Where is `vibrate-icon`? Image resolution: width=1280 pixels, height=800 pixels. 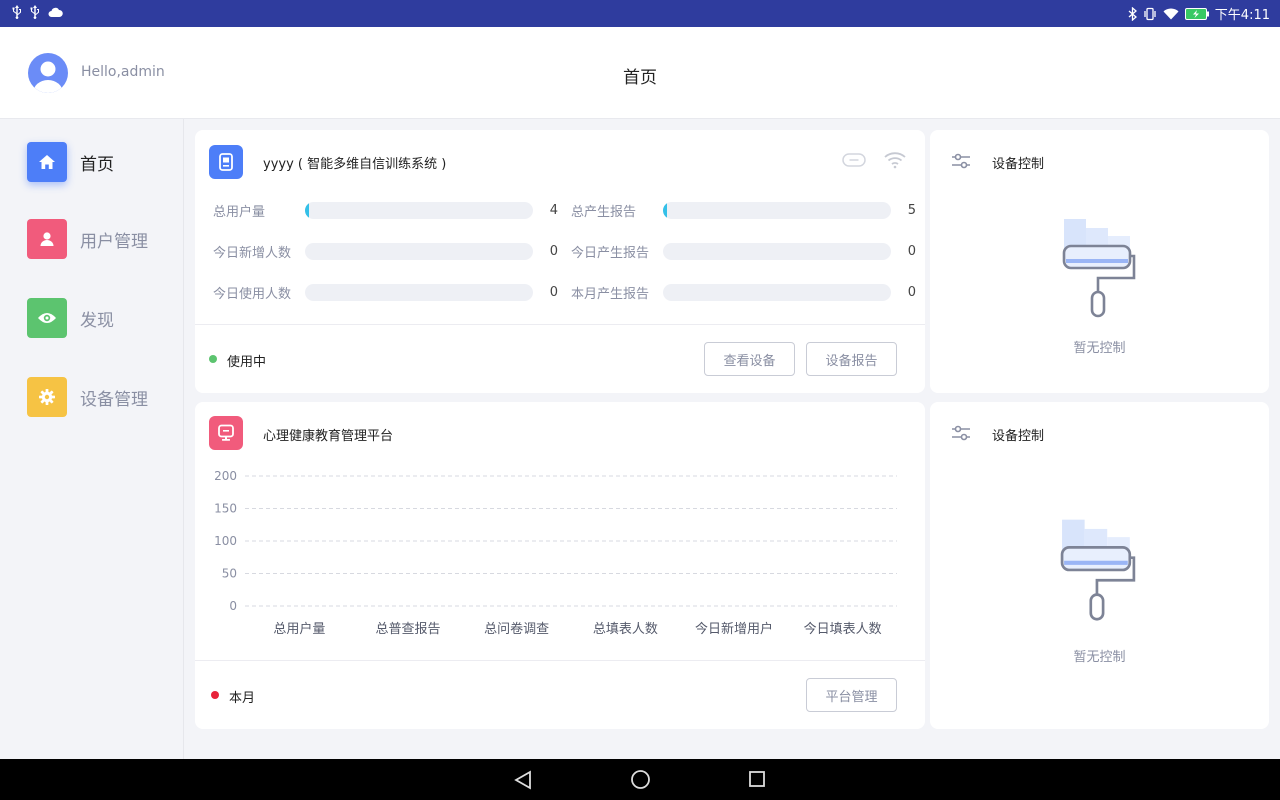 vibrate-icon is located at coordinates (1150, 13).